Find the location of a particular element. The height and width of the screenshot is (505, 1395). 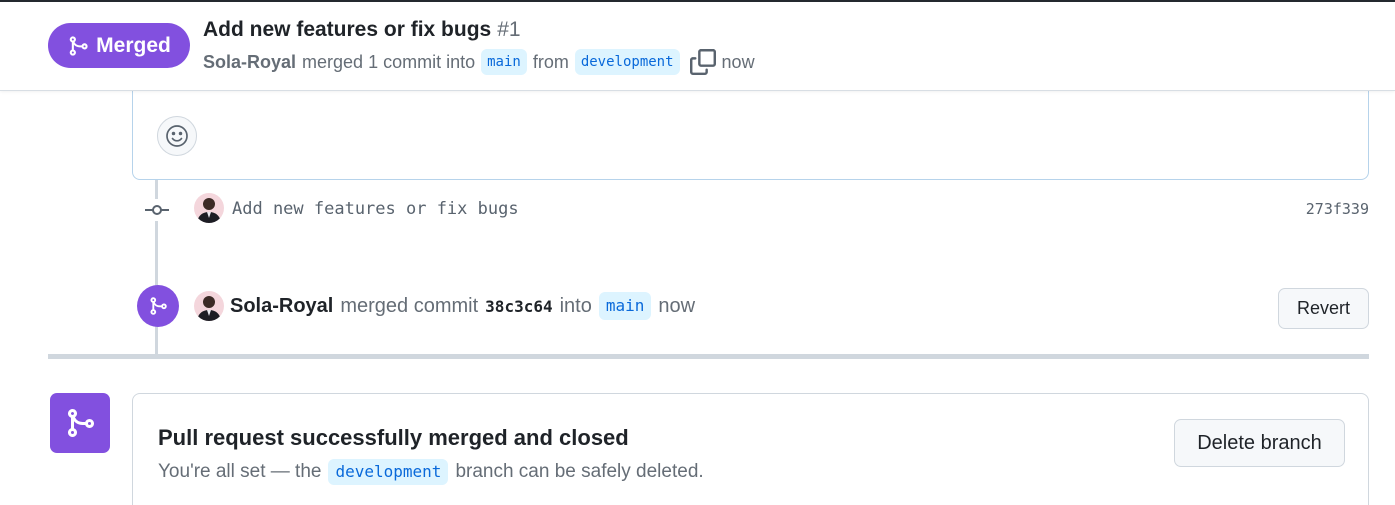

timeline-divider is located at coordinates (708, 356).